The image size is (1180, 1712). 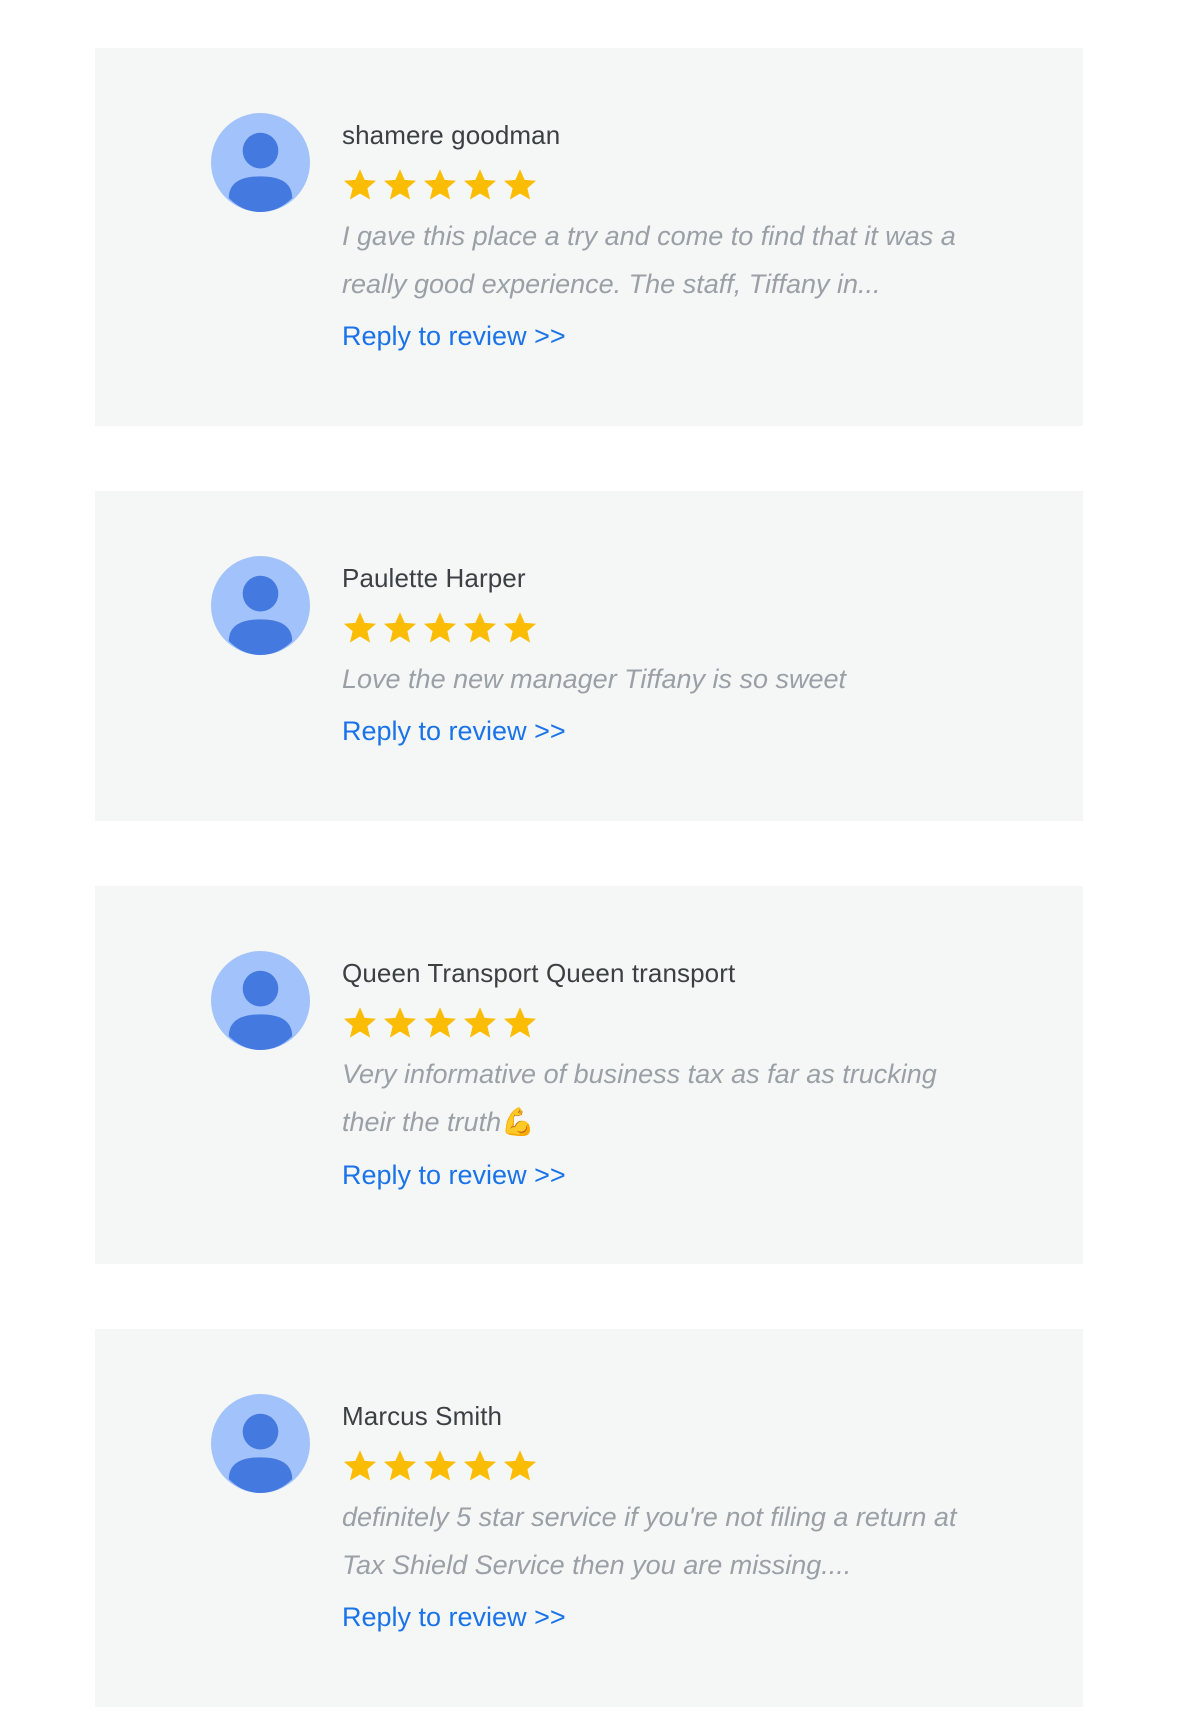 I want to click on review-text: Love the new manager Tiffany is so sweet, so click(x=594, y=679).